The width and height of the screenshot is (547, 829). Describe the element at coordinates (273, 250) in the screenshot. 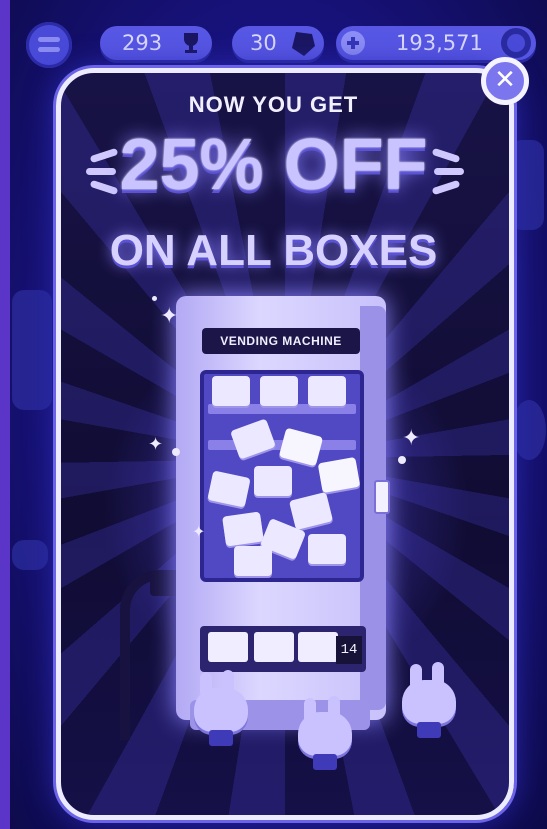

I see `discount-scope: ON ALL BOXES` at that location.